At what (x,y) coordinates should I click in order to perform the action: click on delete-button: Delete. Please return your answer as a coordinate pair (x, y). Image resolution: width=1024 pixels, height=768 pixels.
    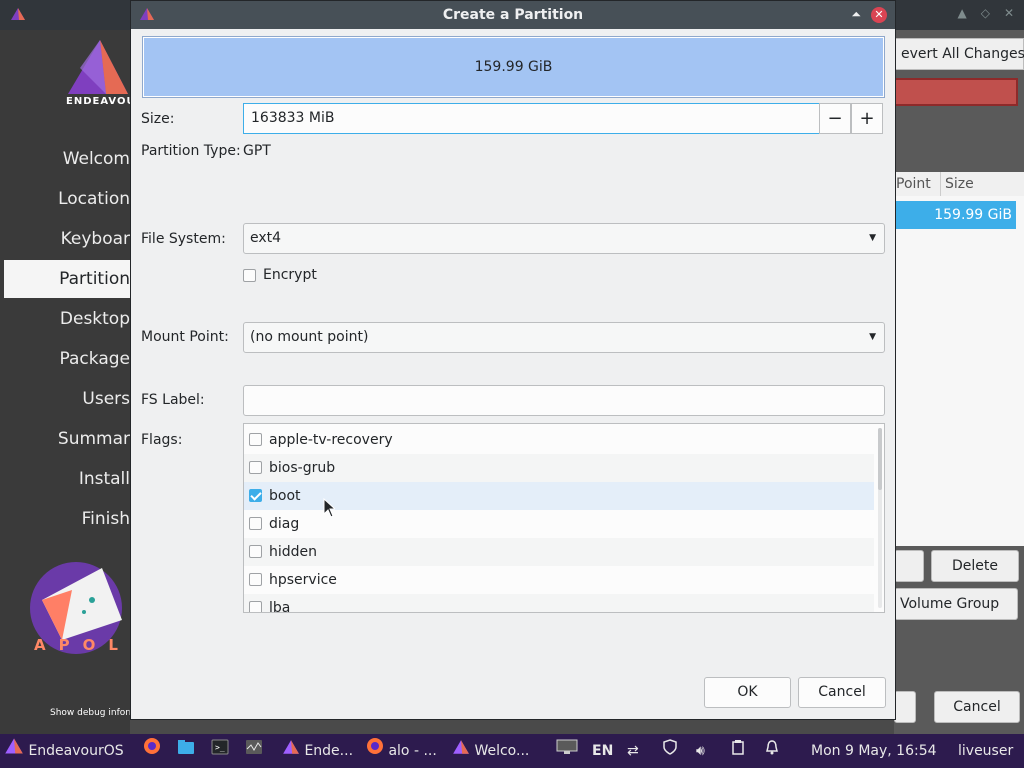
    Looking at the image, I should click on (975, 566).